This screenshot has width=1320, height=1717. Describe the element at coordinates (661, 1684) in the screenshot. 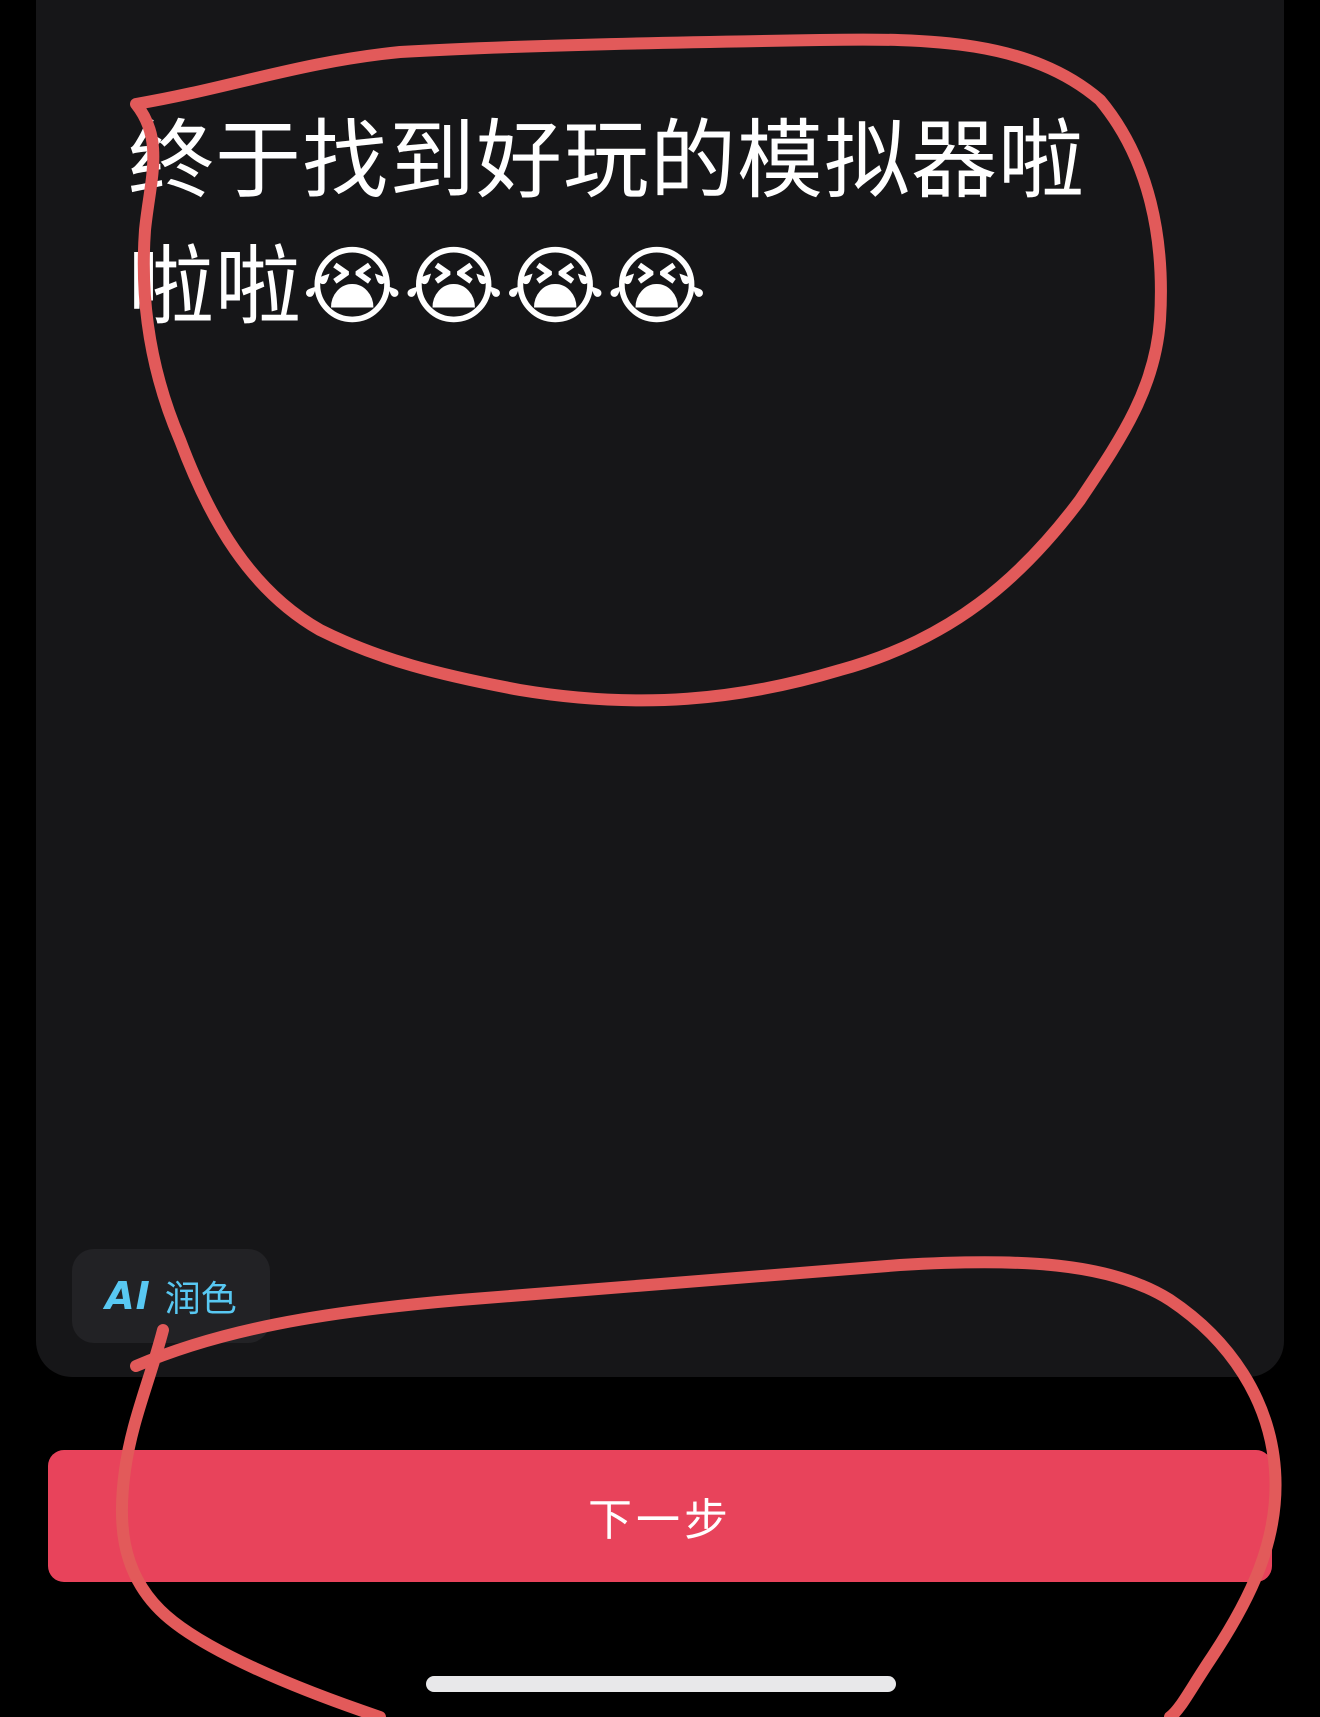

I see `home-indicator` at that location.